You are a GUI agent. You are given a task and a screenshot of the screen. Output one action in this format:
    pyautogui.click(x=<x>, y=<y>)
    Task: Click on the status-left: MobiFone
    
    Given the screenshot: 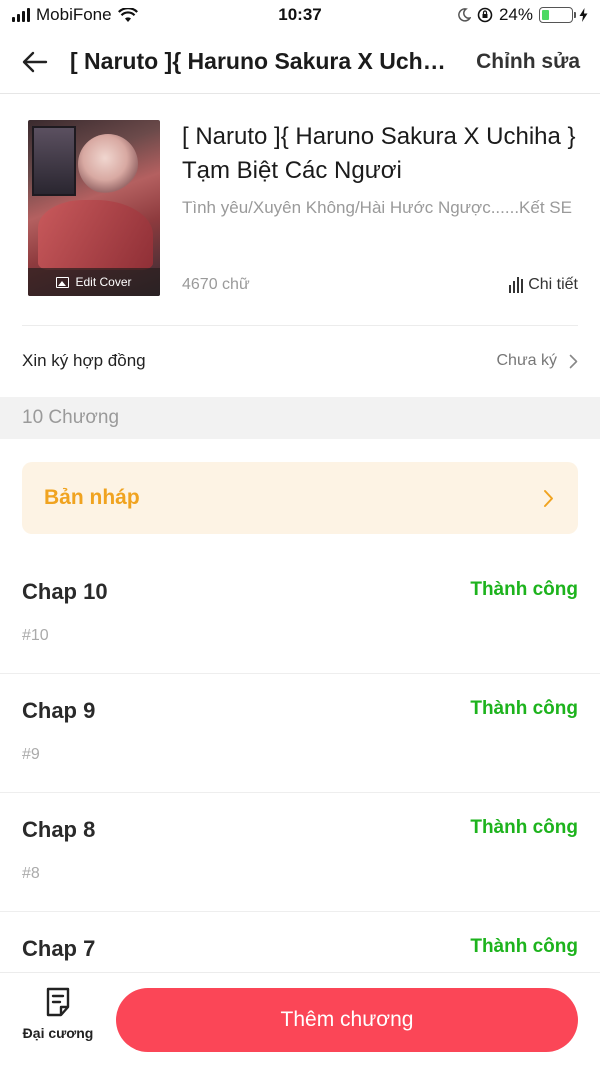 What is the action you would take?
    pyautogui.click(x=75, y=15)
    